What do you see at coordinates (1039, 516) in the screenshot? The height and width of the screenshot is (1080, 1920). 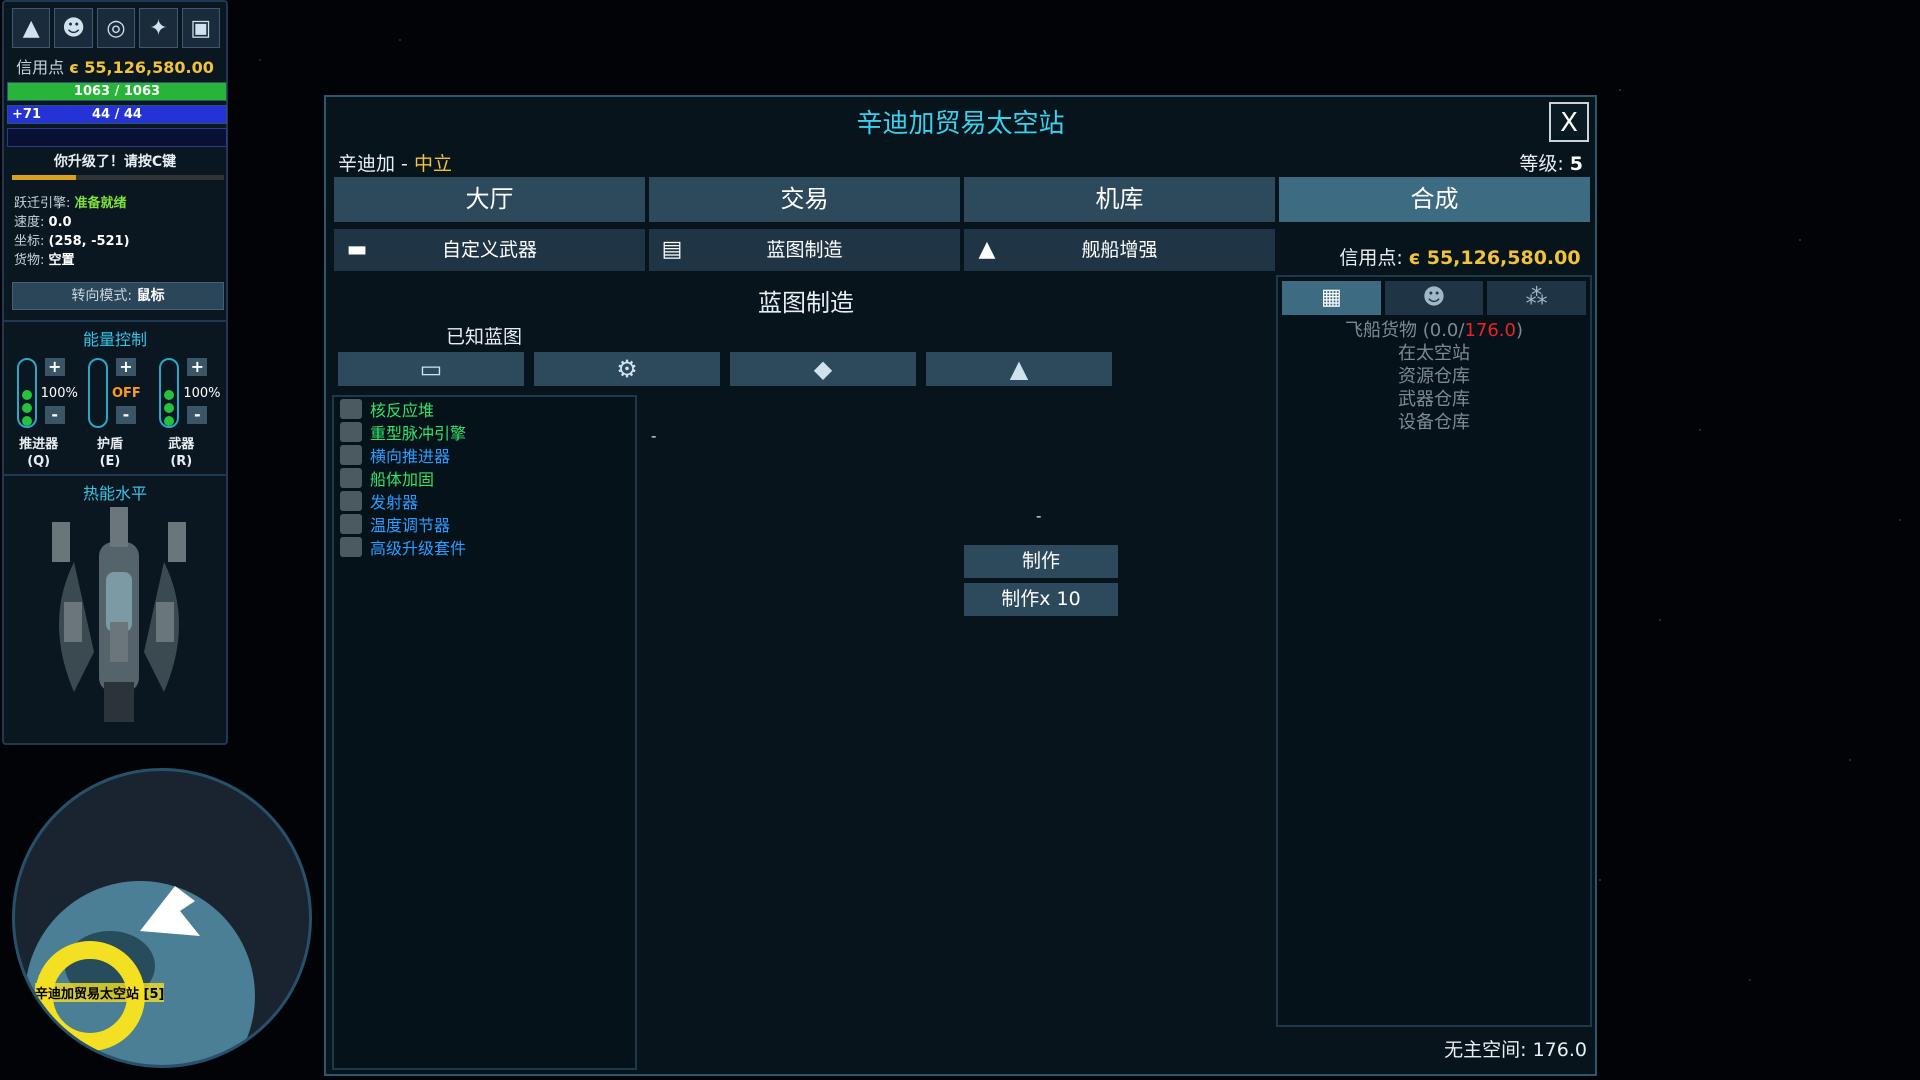 I see `ingredients-placeholder: -` at bounding box center [1039, 516].